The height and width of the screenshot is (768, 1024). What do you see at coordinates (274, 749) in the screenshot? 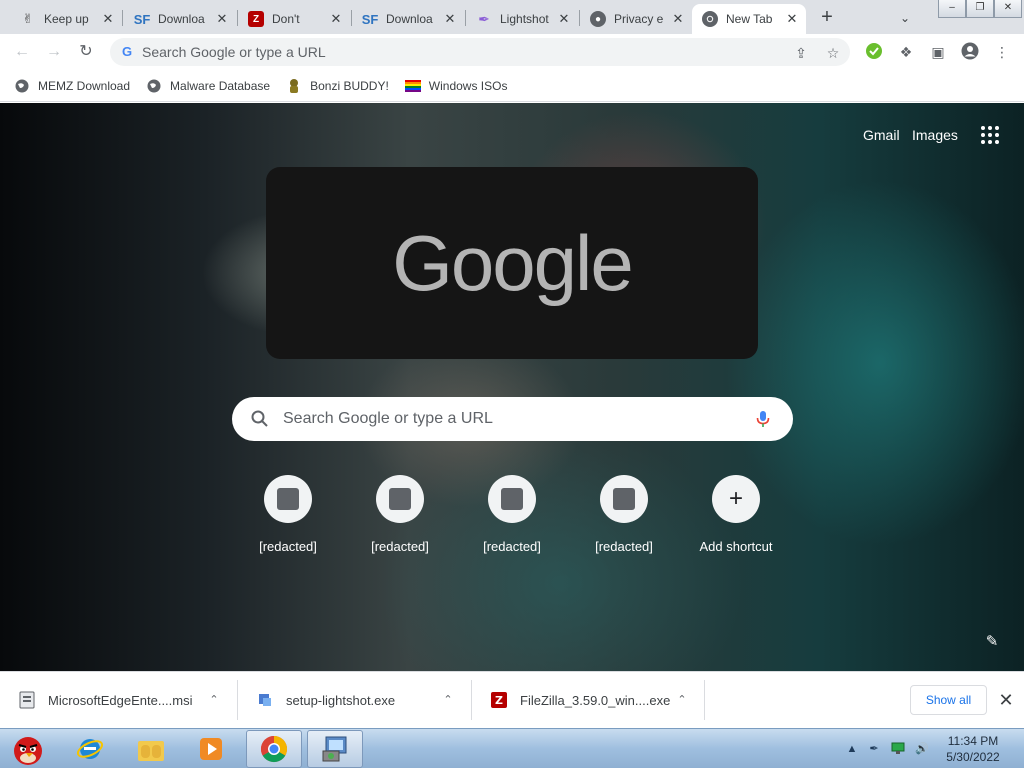
I see `taskbar-chrome-icon` at bounding box center [274, 749].